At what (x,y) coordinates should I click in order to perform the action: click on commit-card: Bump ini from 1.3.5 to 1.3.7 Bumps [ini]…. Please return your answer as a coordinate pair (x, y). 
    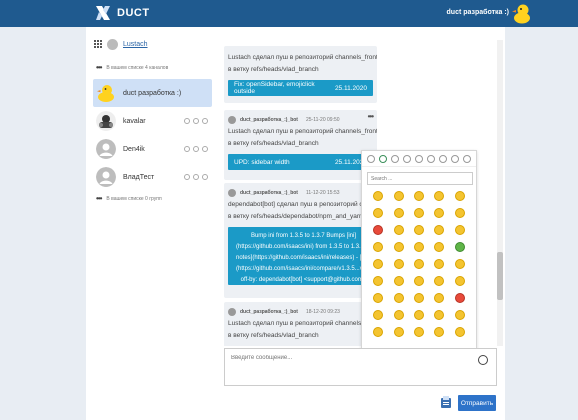
    Looking at the image, I should click on (300, 256).